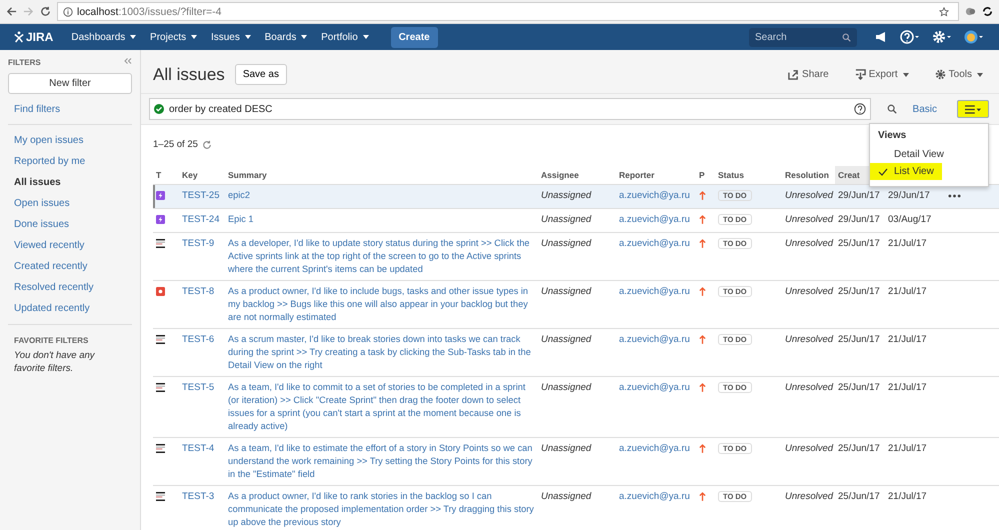  I want to click on basic-link: Basic, so click(924, 109).